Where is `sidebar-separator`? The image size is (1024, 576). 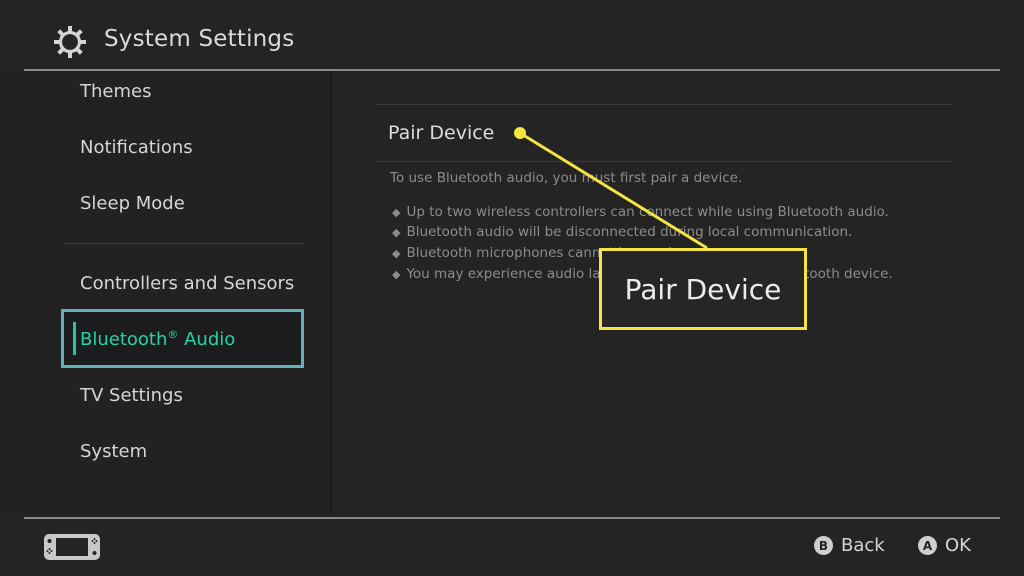
sidebar-separator is located at coordinates (184, 243).